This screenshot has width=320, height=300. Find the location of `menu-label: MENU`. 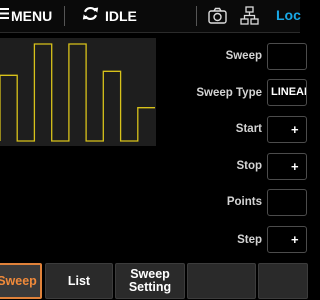

menu-label: MENU is located at coordinates (32, 16).